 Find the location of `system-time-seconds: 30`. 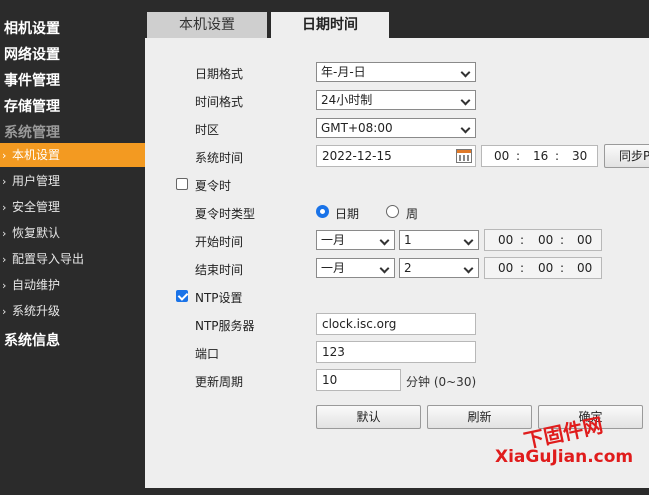

system-time-seconds: 30 is located at coordinates (580, 156).